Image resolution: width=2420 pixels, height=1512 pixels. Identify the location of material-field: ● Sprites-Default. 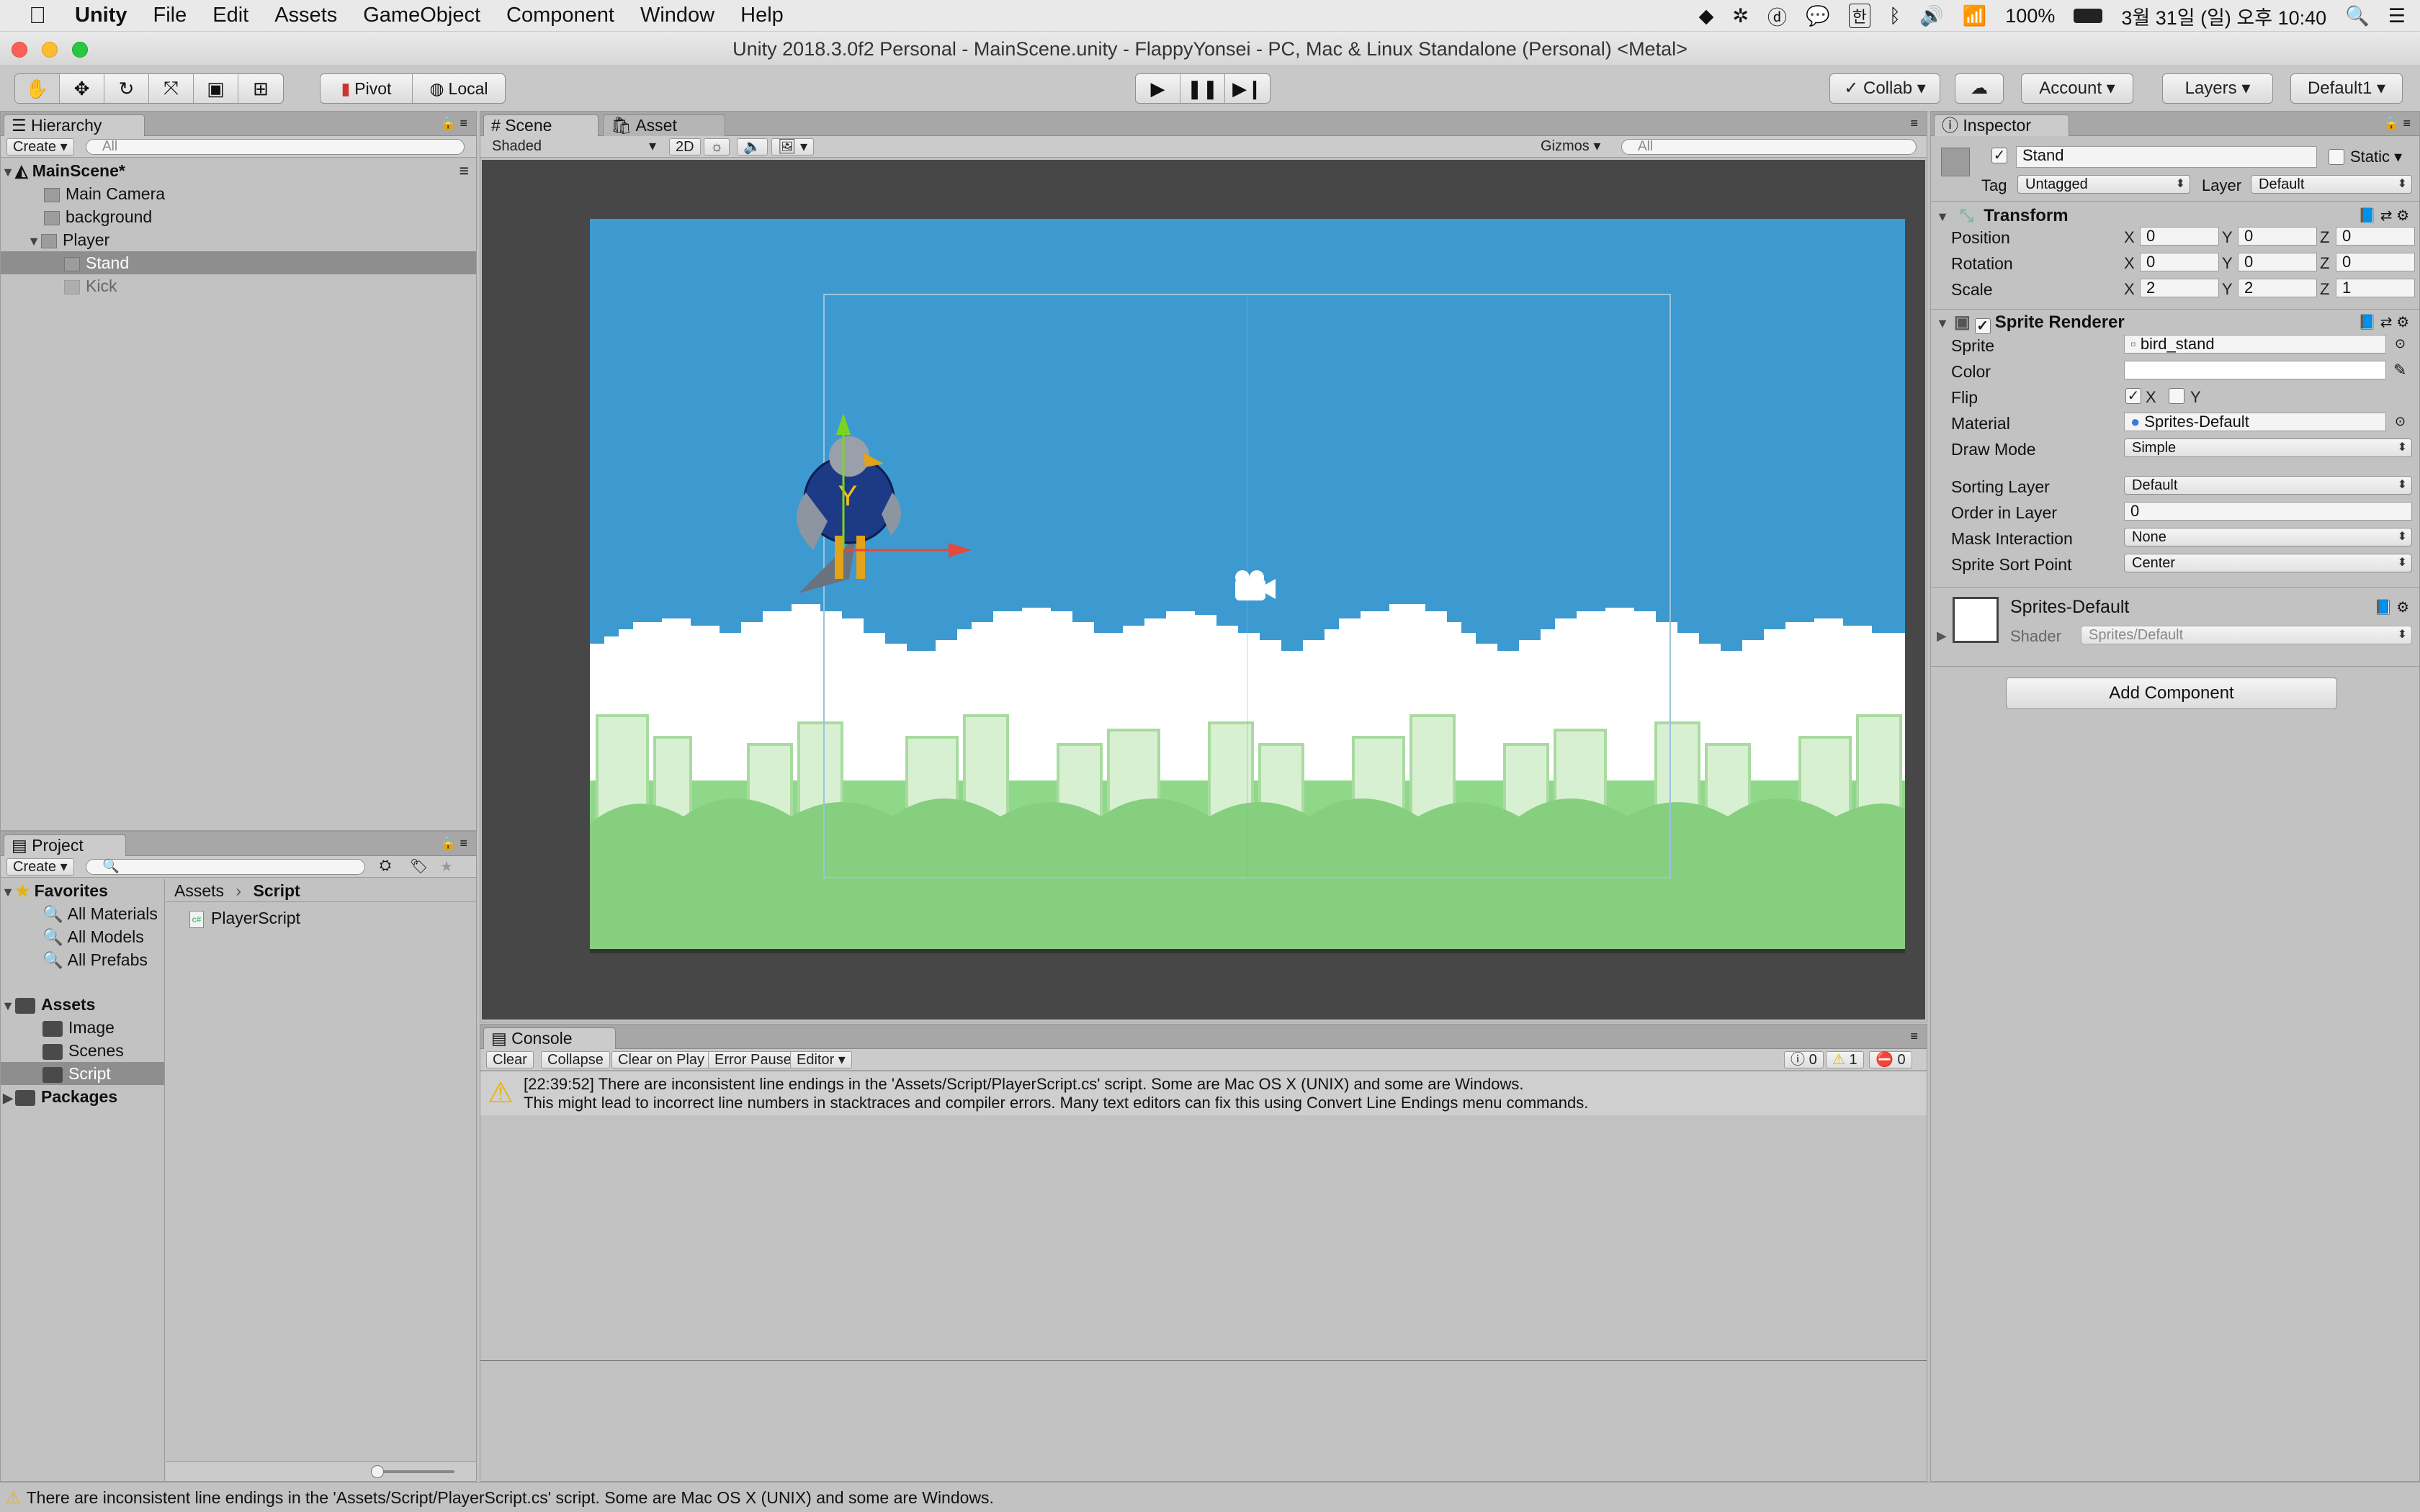
(2255, 422).